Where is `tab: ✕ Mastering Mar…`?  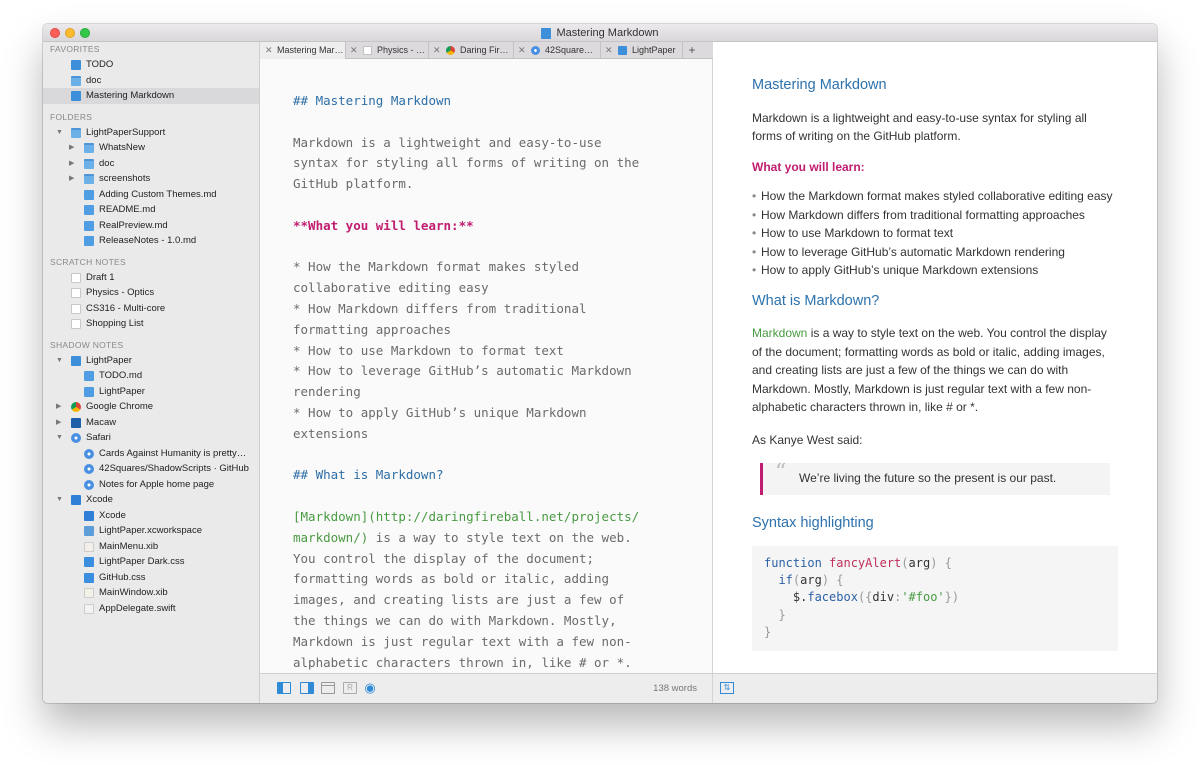
tab: ✕ Mastering Mar… is located at coordinates (303, 50).